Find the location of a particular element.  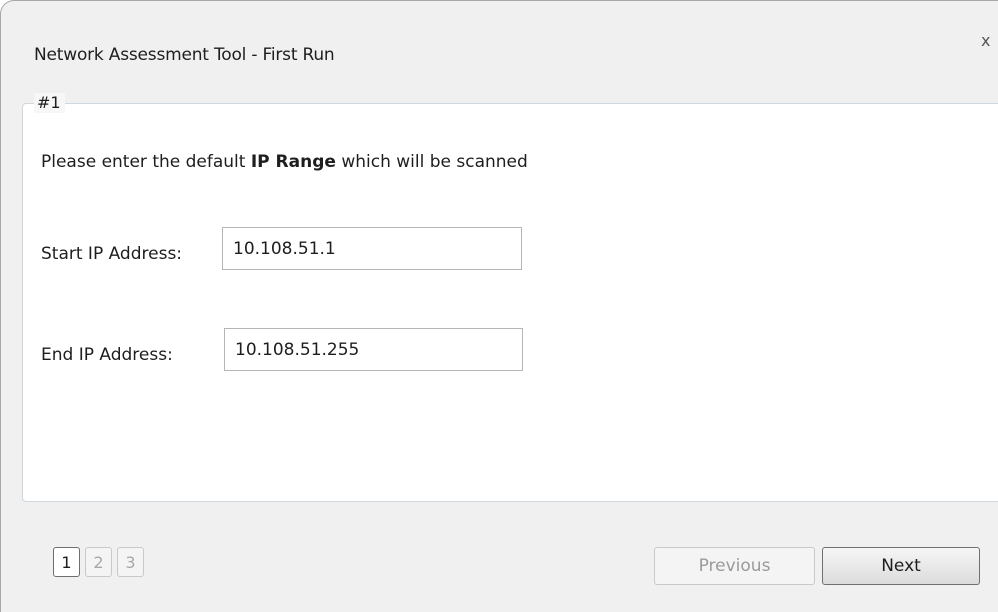

previous-button: Previous is located at coordinates (734, 566).